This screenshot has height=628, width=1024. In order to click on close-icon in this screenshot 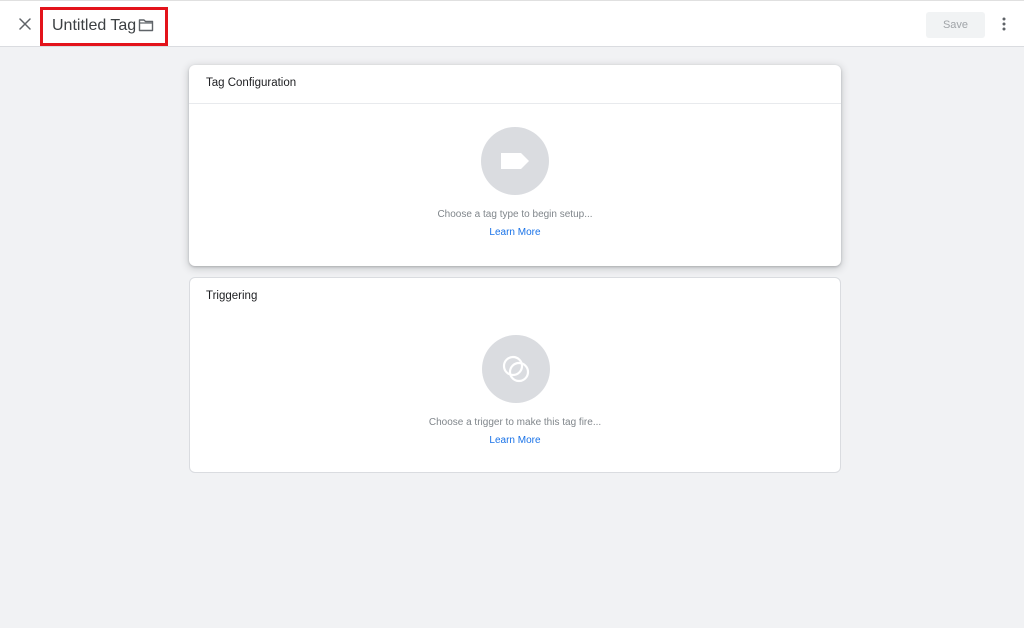, I will do `click(25, 24)`.